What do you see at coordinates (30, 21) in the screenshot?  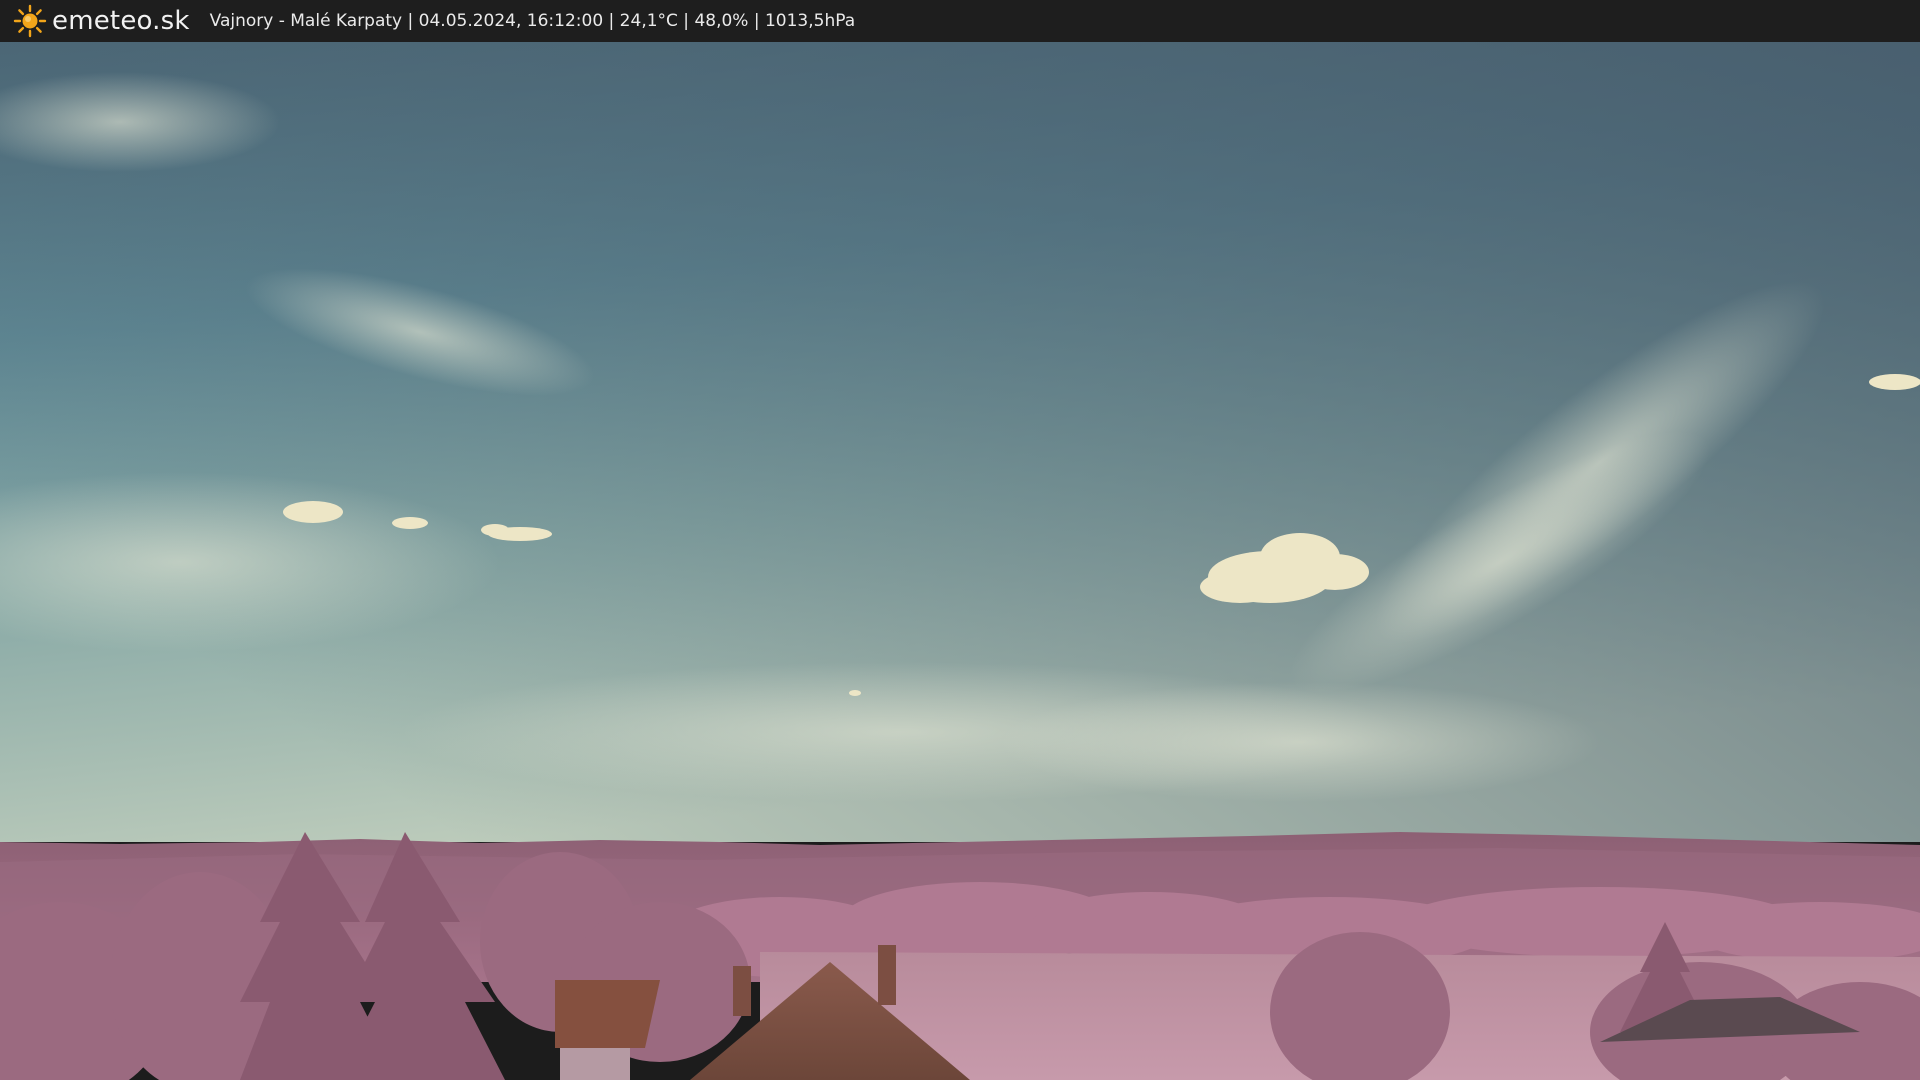 I see `sun-icon` at bounding box center [30, 21].